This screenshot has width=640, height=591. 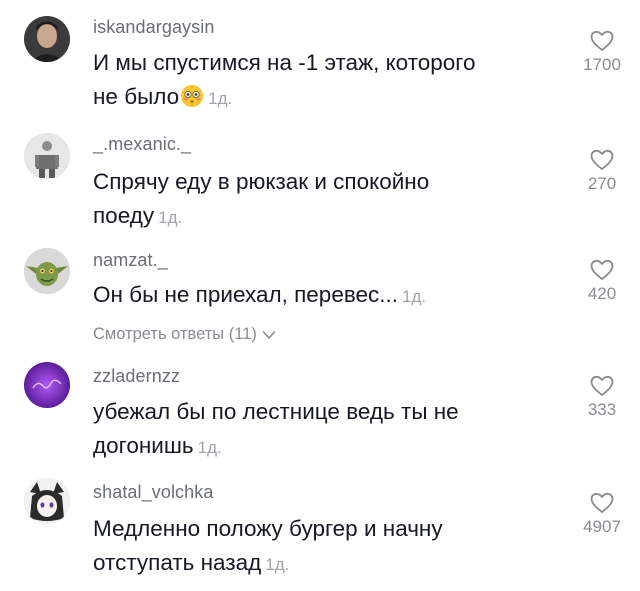 What do you see at coordinates (261, 181) in the screenshot?
I see `comment-text-line: Спрячу еду в рюкзак и спокойно` at bounding box center [261, 181].